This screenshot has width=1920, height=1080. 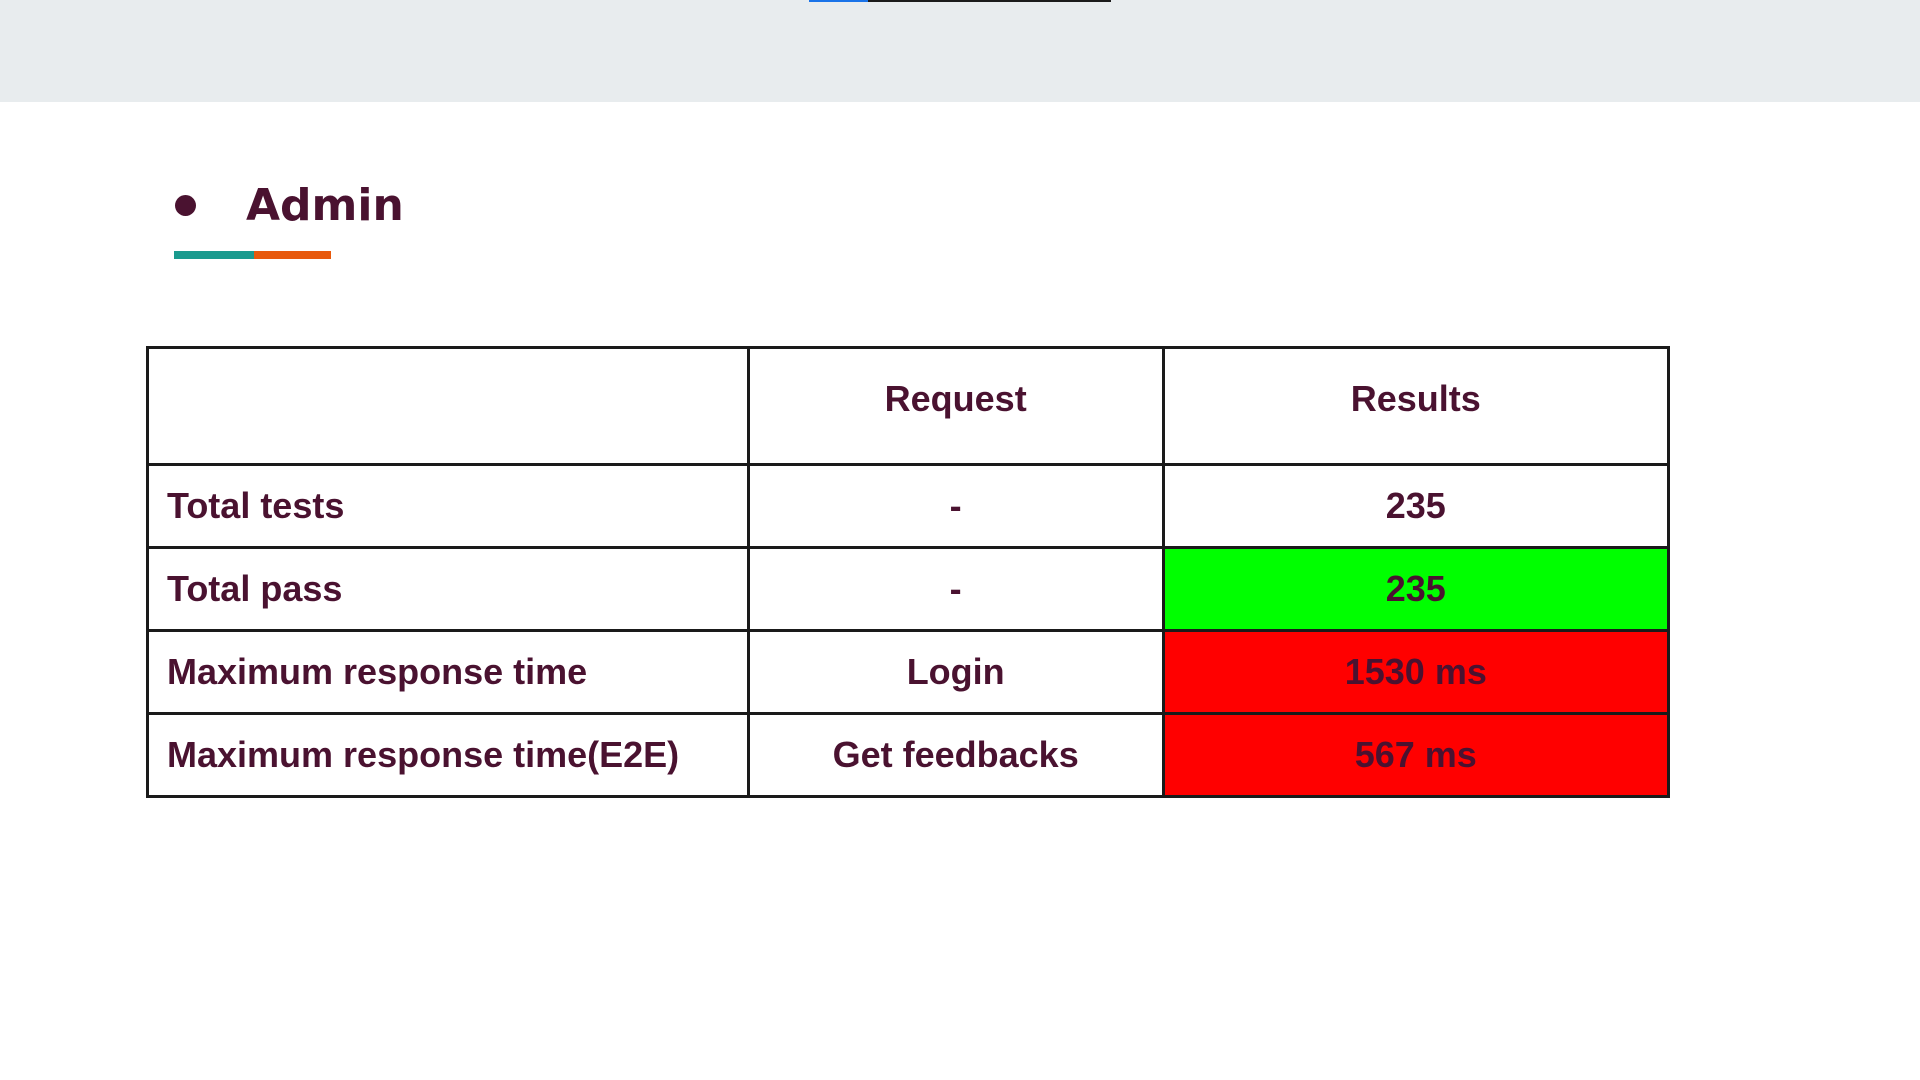 What do you see at coordinates (1416, 755) in the screenshot?
I see `row-result-fail: 567 ms` at bounding box center [1416, 755].